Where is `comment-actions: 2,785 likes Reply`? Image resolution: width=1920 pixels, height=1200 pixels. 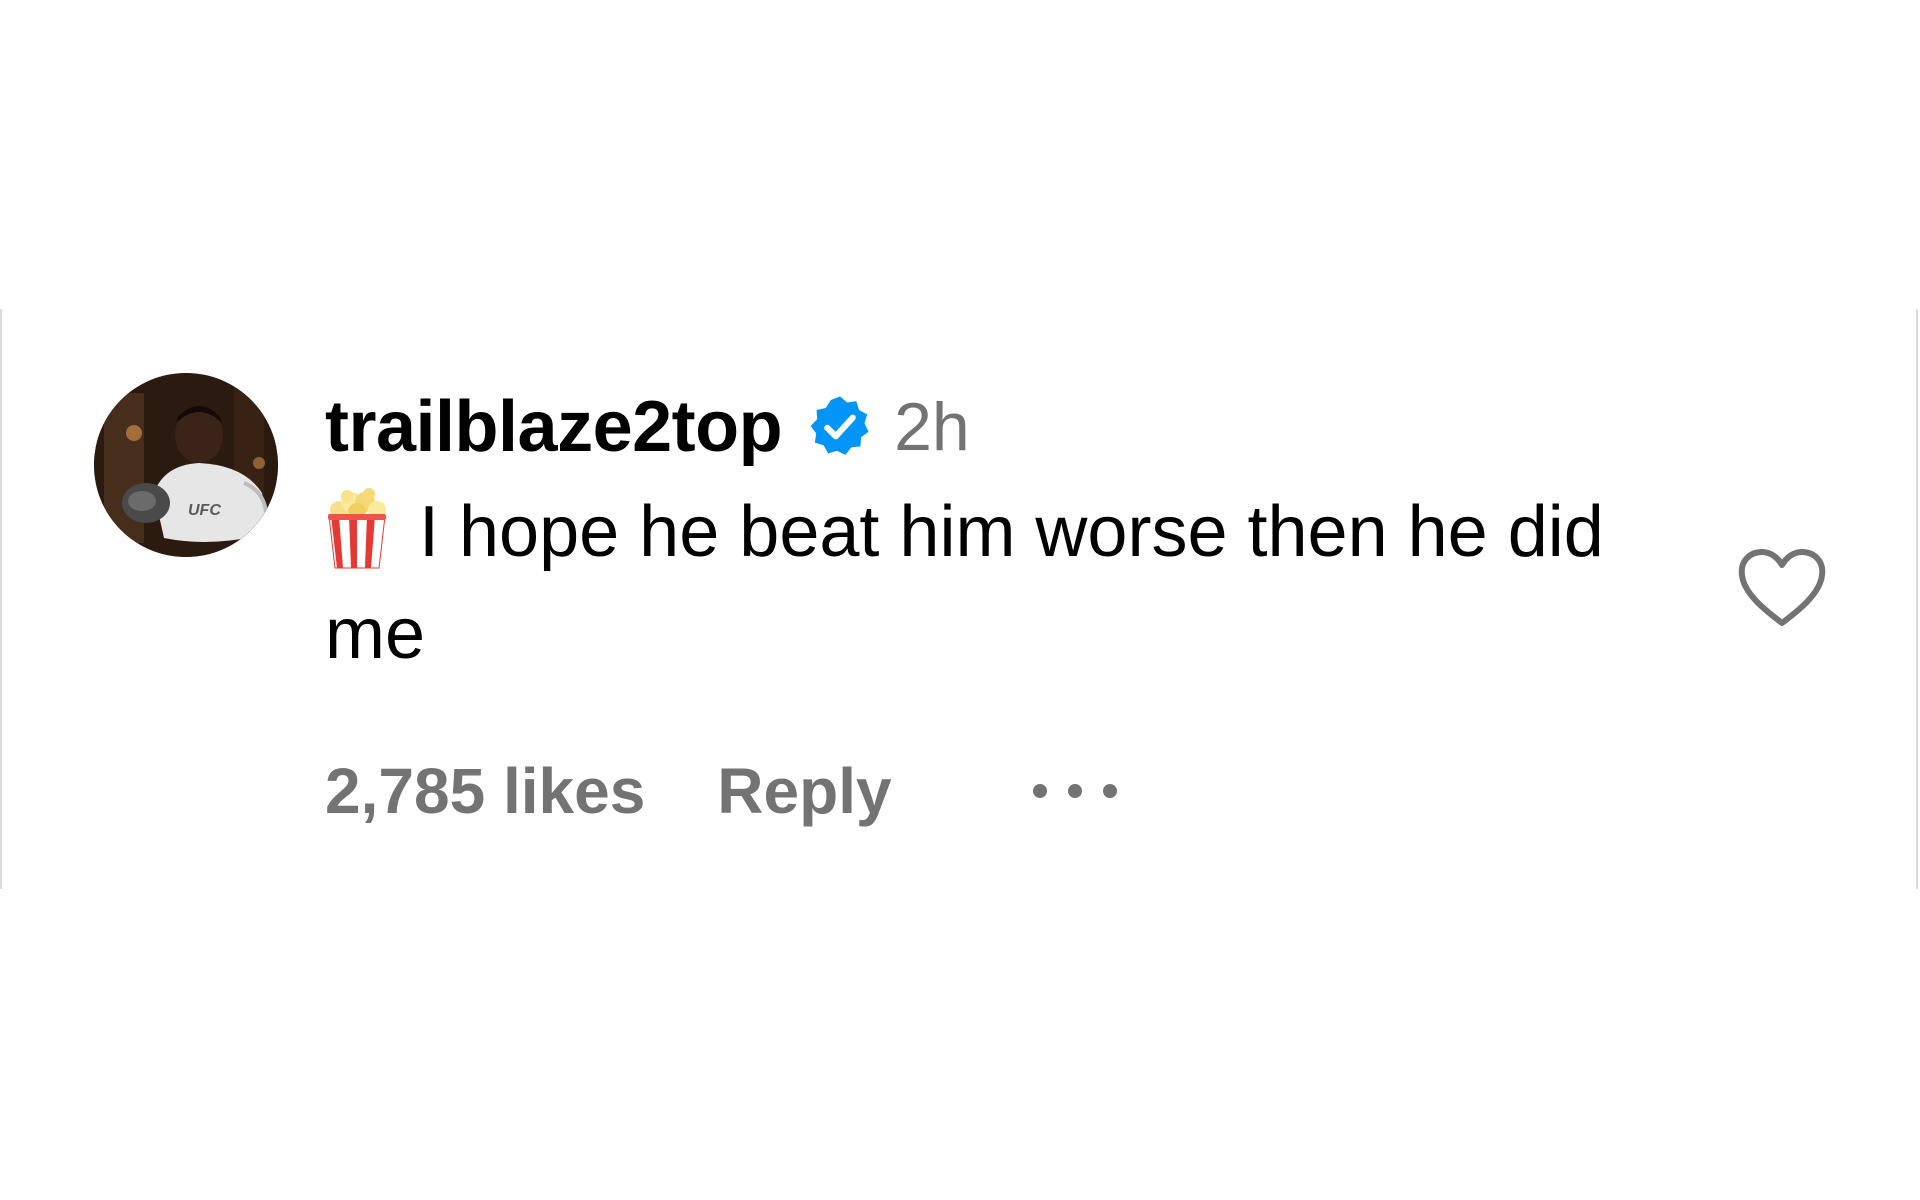 comment-actions: 2,785 likes Reply is located at coordinates (723, 791).